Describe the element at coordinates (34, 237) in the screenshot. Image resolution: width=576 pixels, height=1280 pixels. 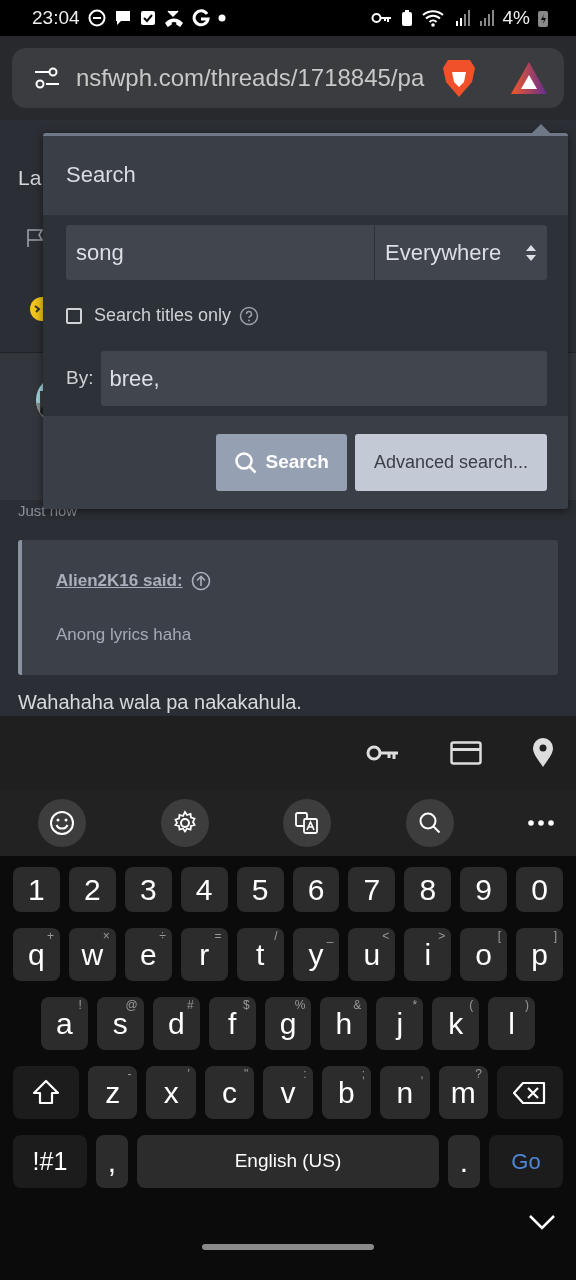
I see `flag-icon` at that location.